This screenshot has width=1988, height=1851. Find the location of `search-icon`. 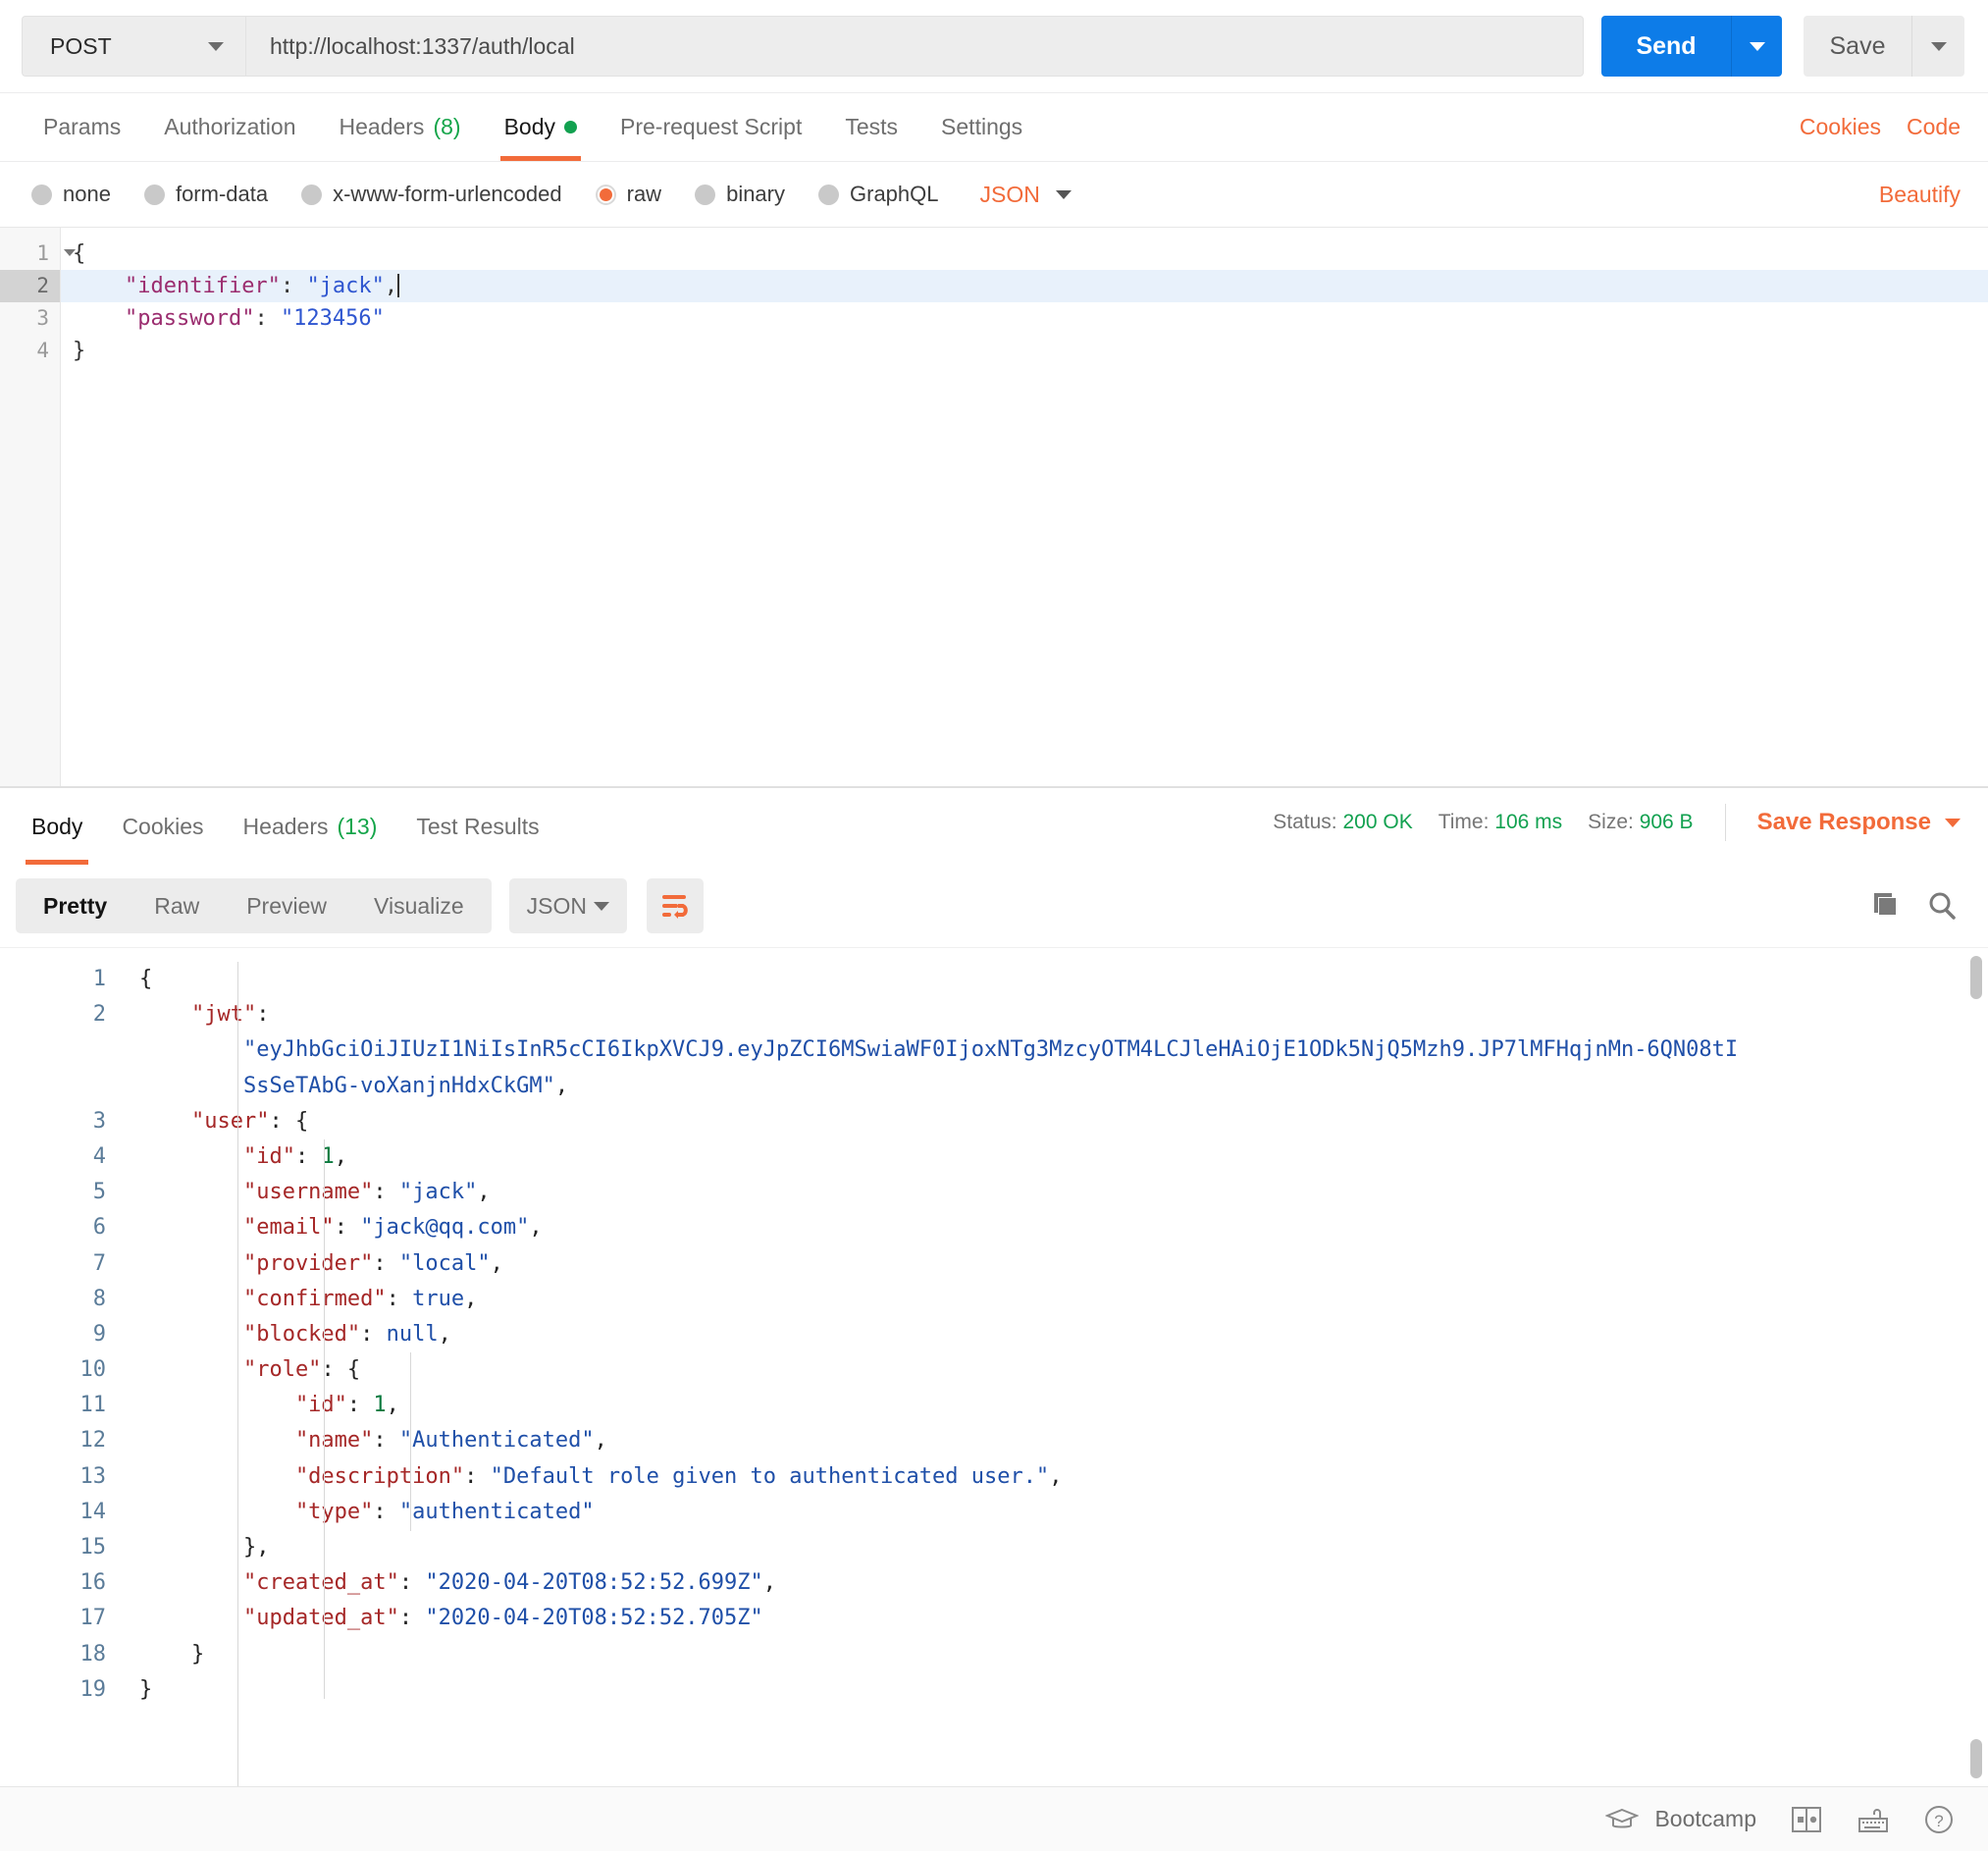

search-icon is located at coordinates (1942, 906).